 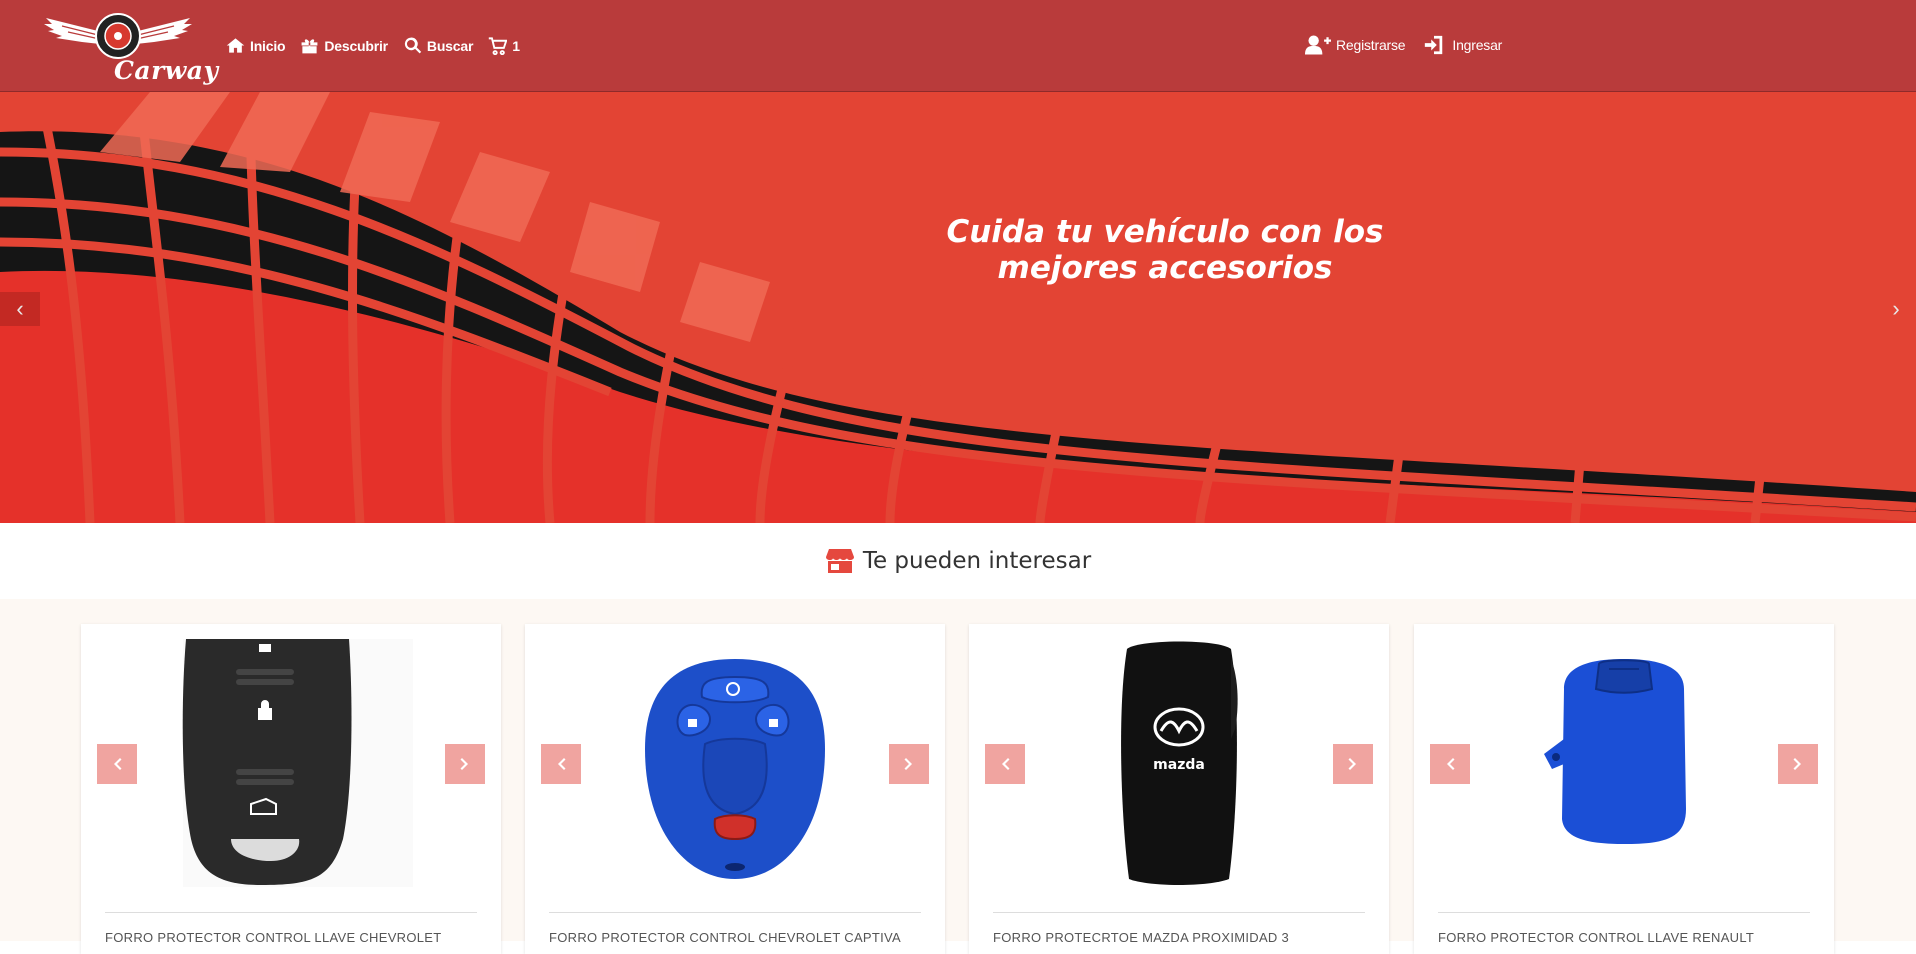 I want to click on register-link: Registrarse, so click(x=1355, y=45).